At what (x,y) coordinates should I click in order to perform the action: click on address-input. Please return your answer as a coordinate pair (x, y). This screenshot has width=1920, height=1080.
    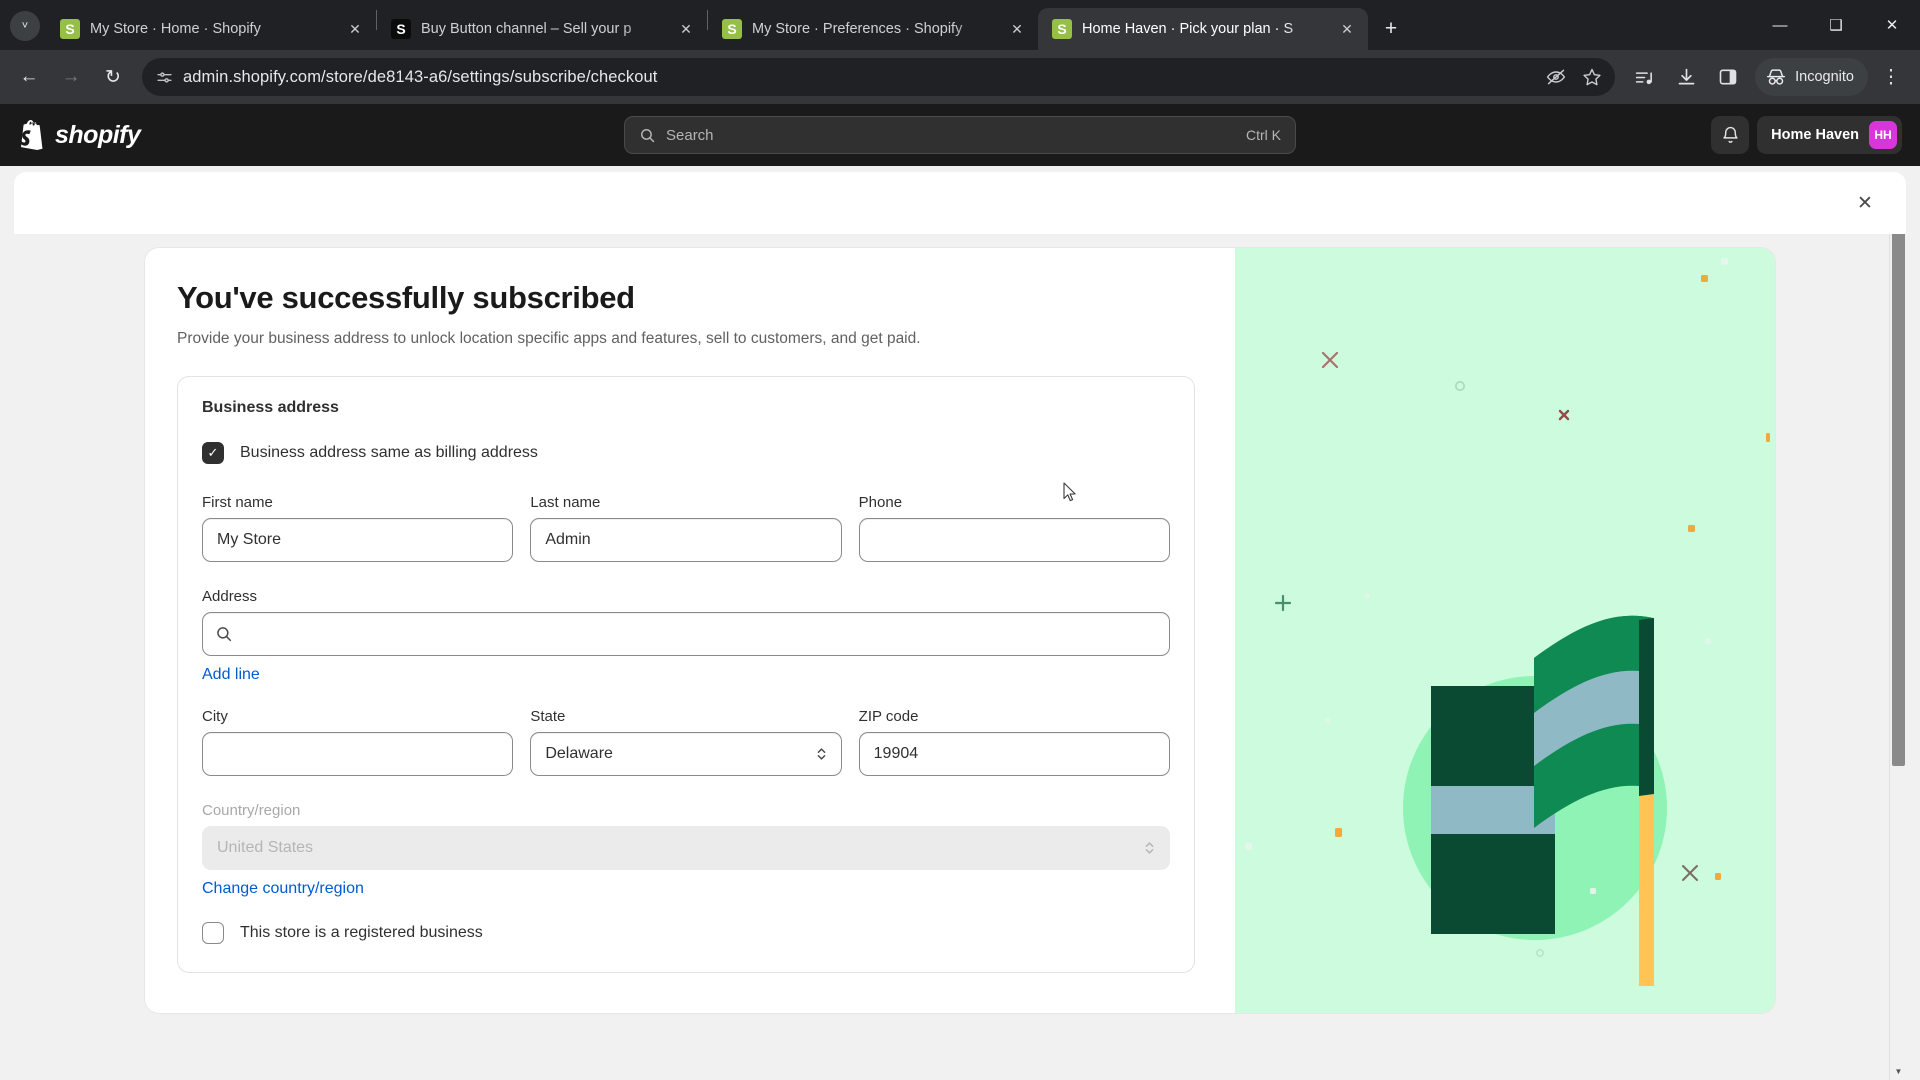
    Looking at the image, I should click on (686, 634).